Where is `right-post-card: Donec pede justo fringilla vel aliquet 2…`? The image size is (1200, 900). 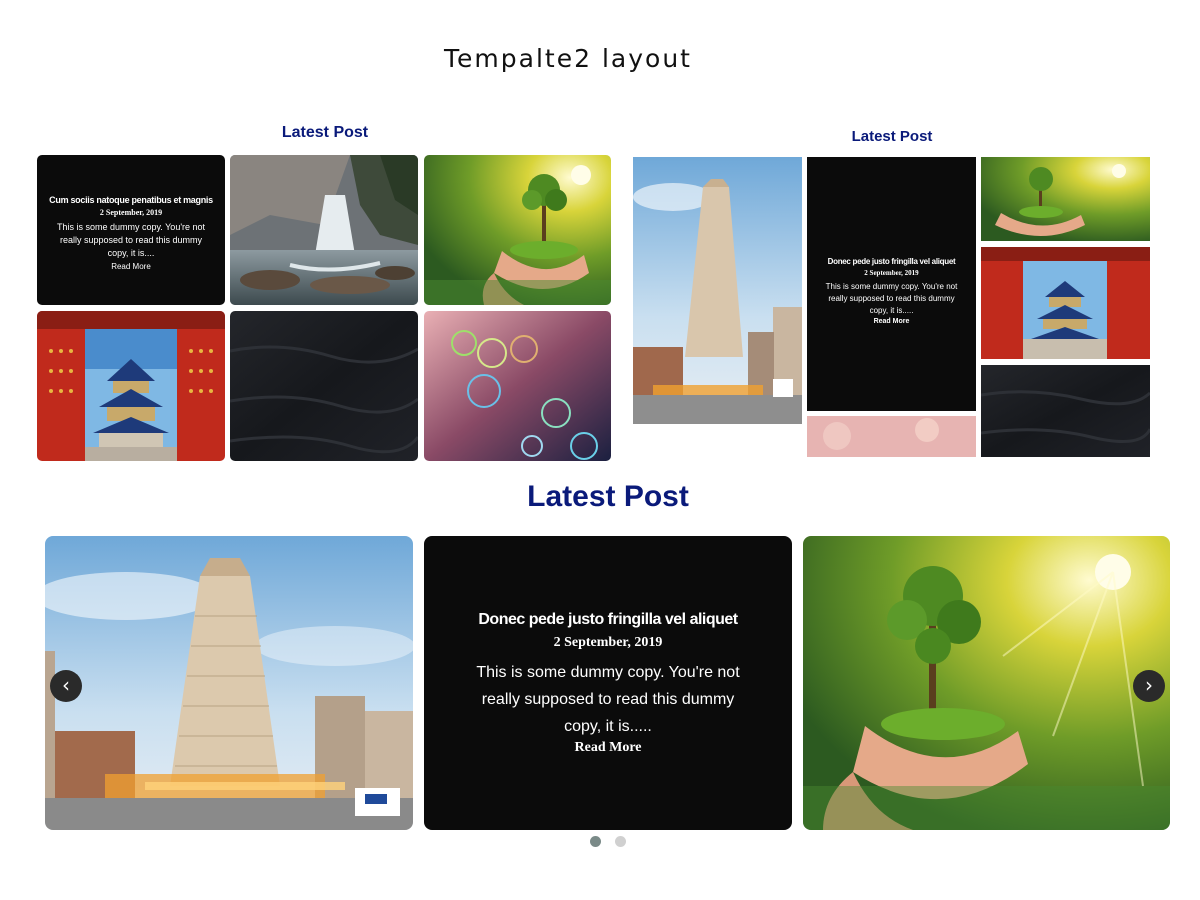 right-post-card: Donec pede justo fringilla vel aliquet 2… is located at coordinates (891, 284).